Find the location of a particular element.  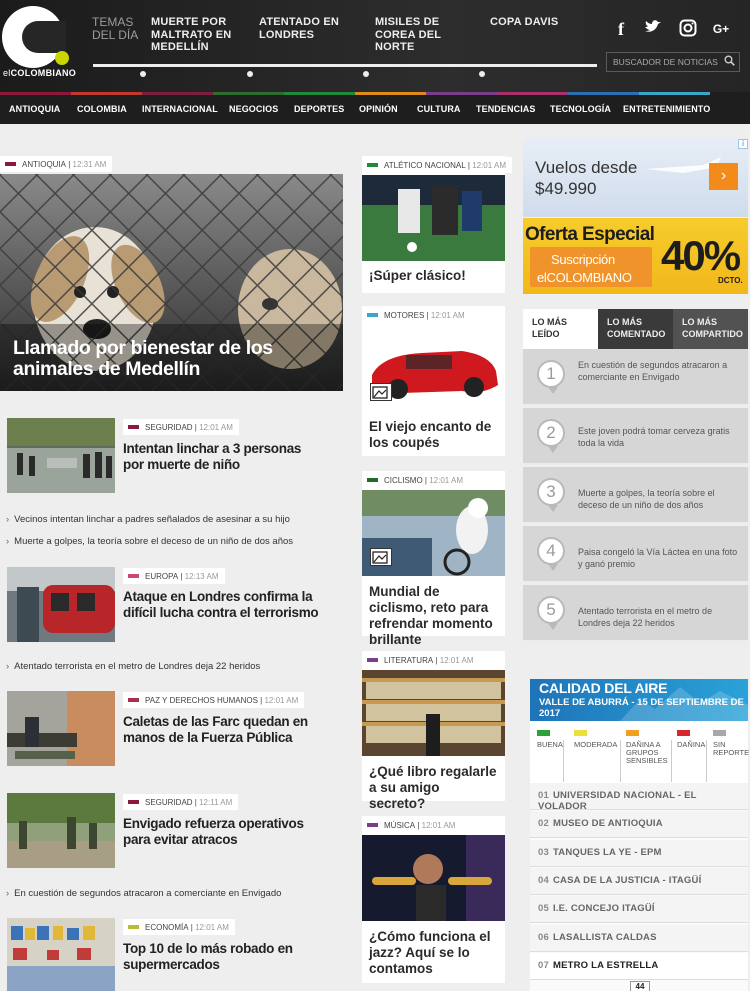

nav-item-internacional: INTERNACIONAL is located at coordinates (180, 109).